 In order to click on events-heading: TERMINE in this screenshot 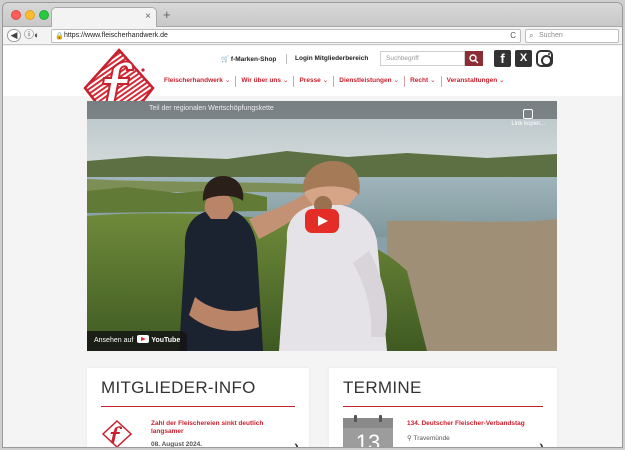, I will do `click(382, 387)`.